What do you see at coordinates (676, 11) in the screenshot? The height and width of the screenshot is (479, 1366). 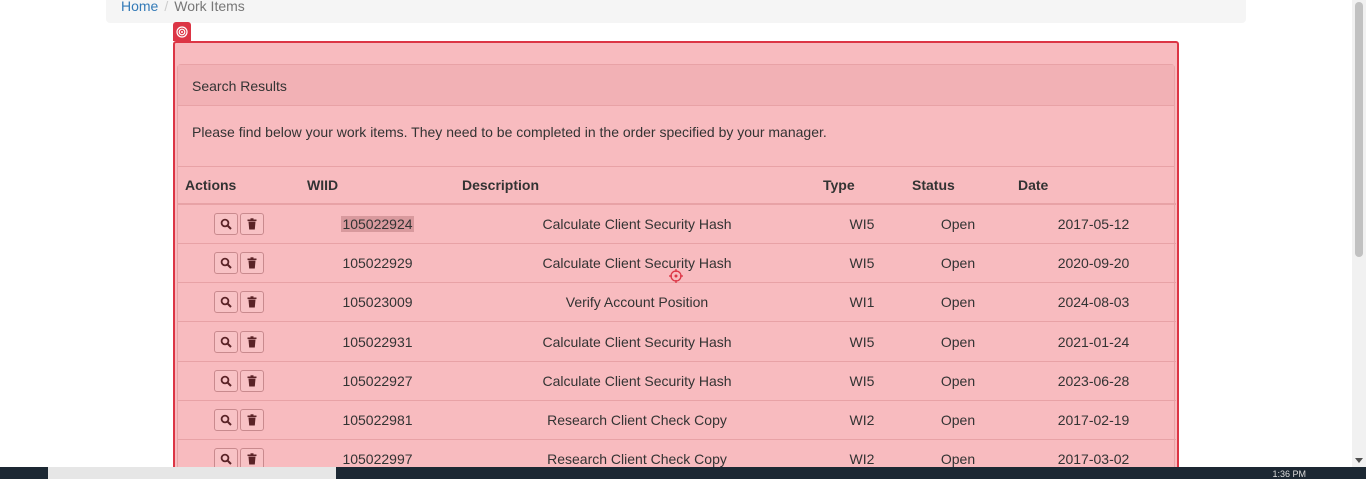 I see `breadcrumb: Home / Work Items` at bounding box center [676, 11].